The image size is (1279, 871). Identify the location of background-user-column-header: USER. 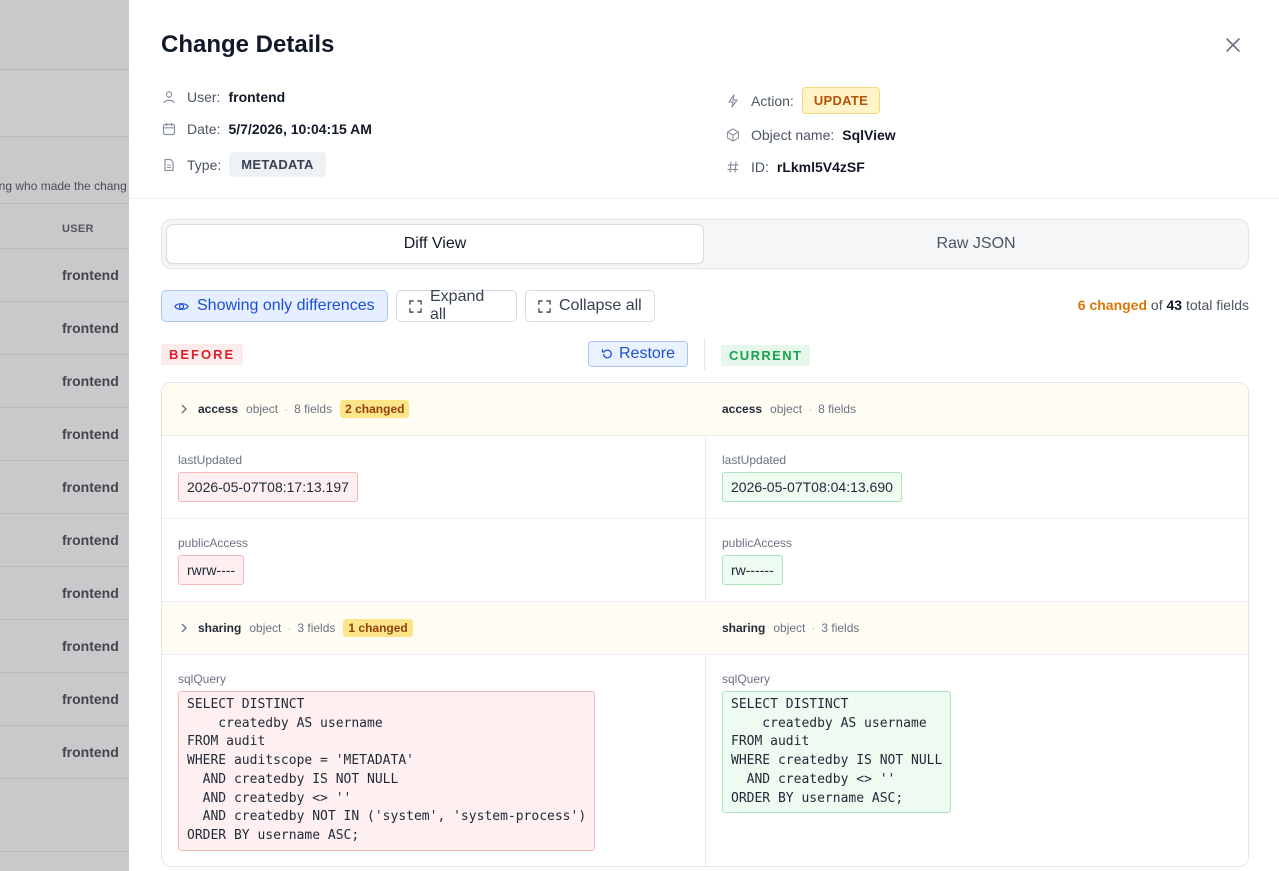
(78, 229).